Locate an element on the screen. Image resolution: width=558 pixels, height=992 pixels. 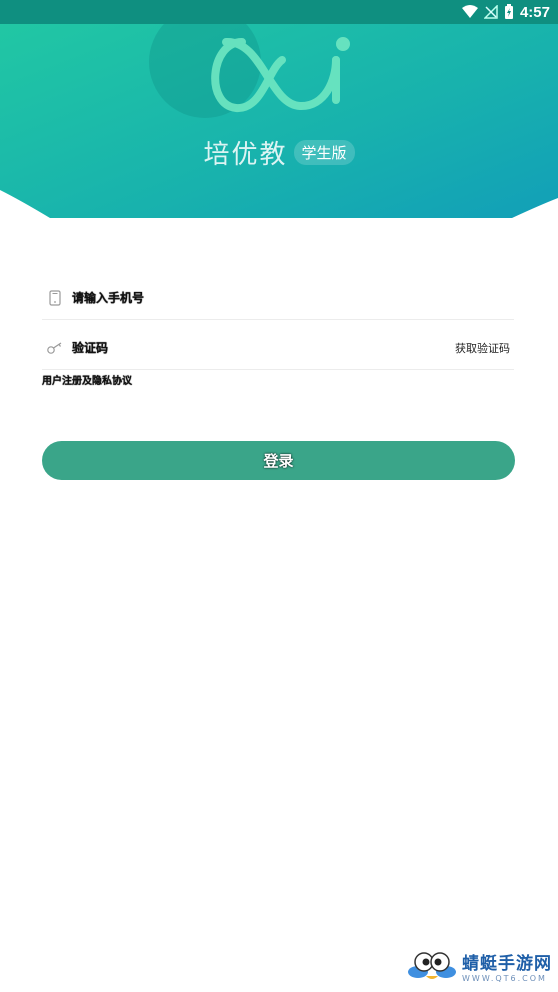
brand-title: 培优教 学生版 is located at coordinates (279, 152).